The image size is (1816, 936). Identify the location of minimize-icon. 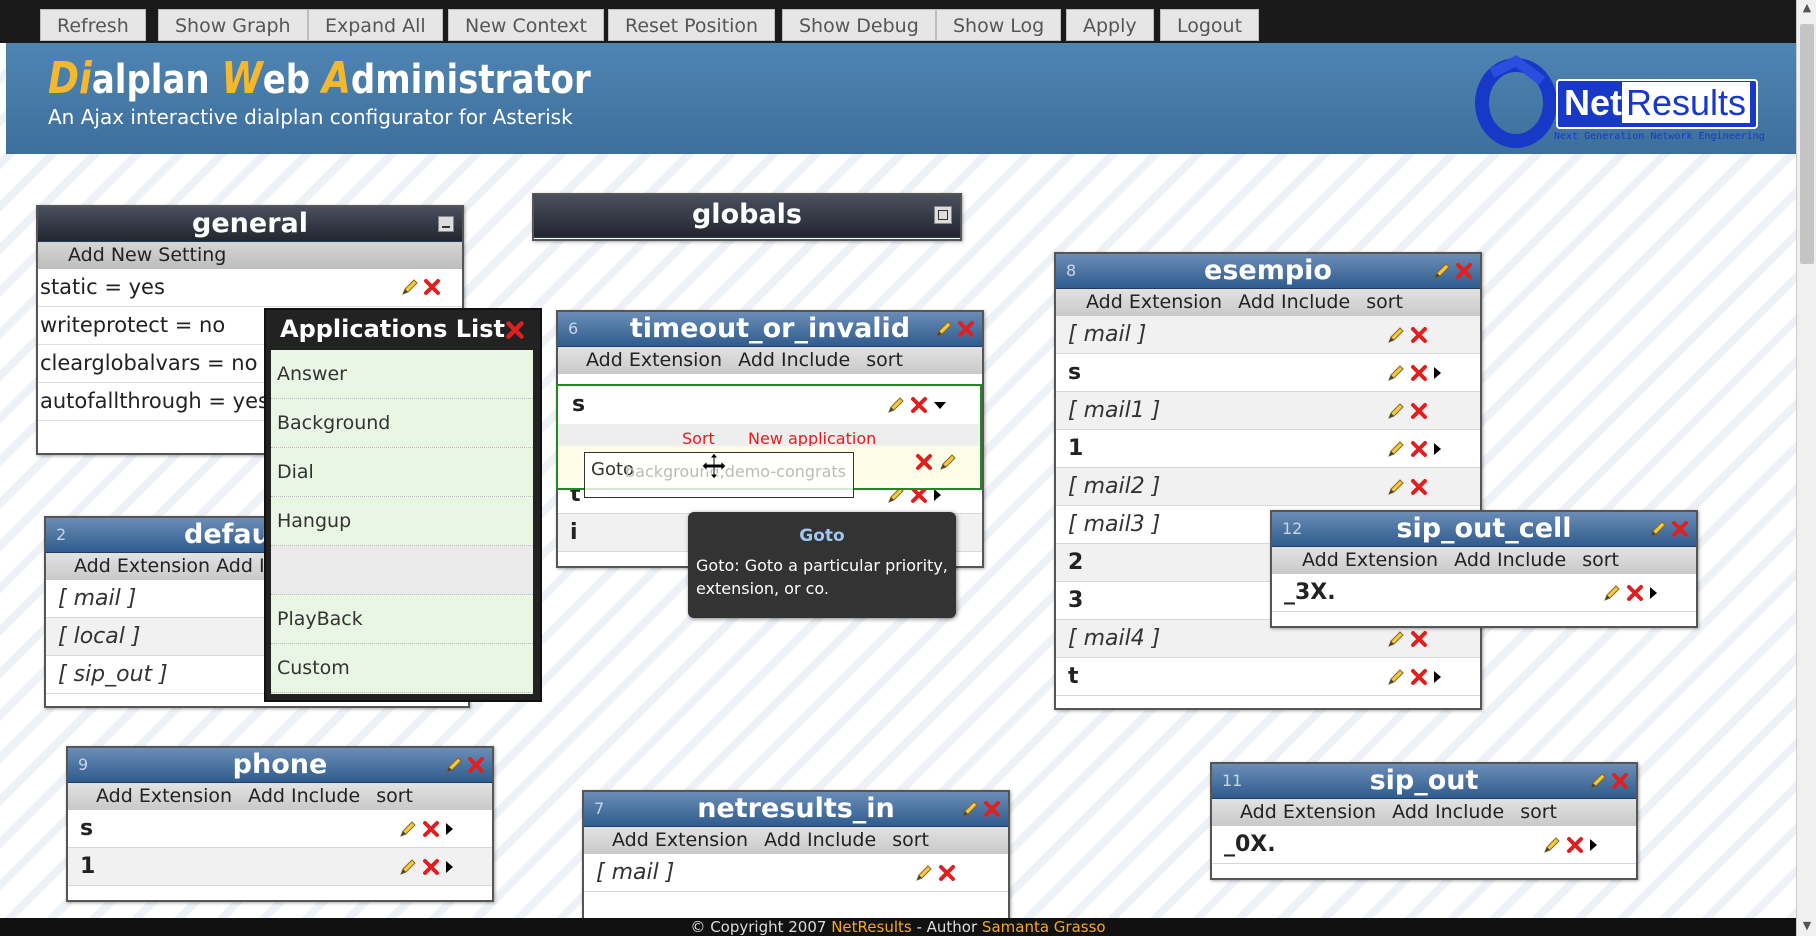
(446, 224).